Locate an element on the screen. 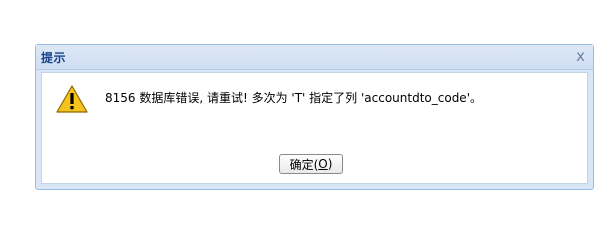  ok-button-mnemonic: O is located at coordinates (323, 164).